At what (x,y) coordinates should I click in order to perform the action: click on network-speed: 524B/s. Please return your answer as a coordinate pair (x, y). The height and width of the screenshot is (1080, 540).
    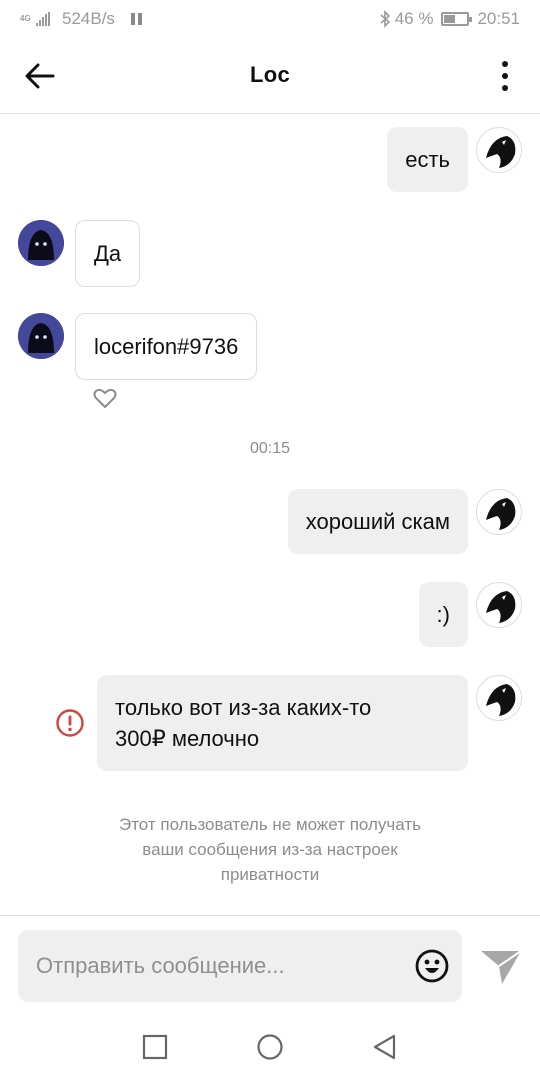
    Looking at the image, I should click on (88, 18).